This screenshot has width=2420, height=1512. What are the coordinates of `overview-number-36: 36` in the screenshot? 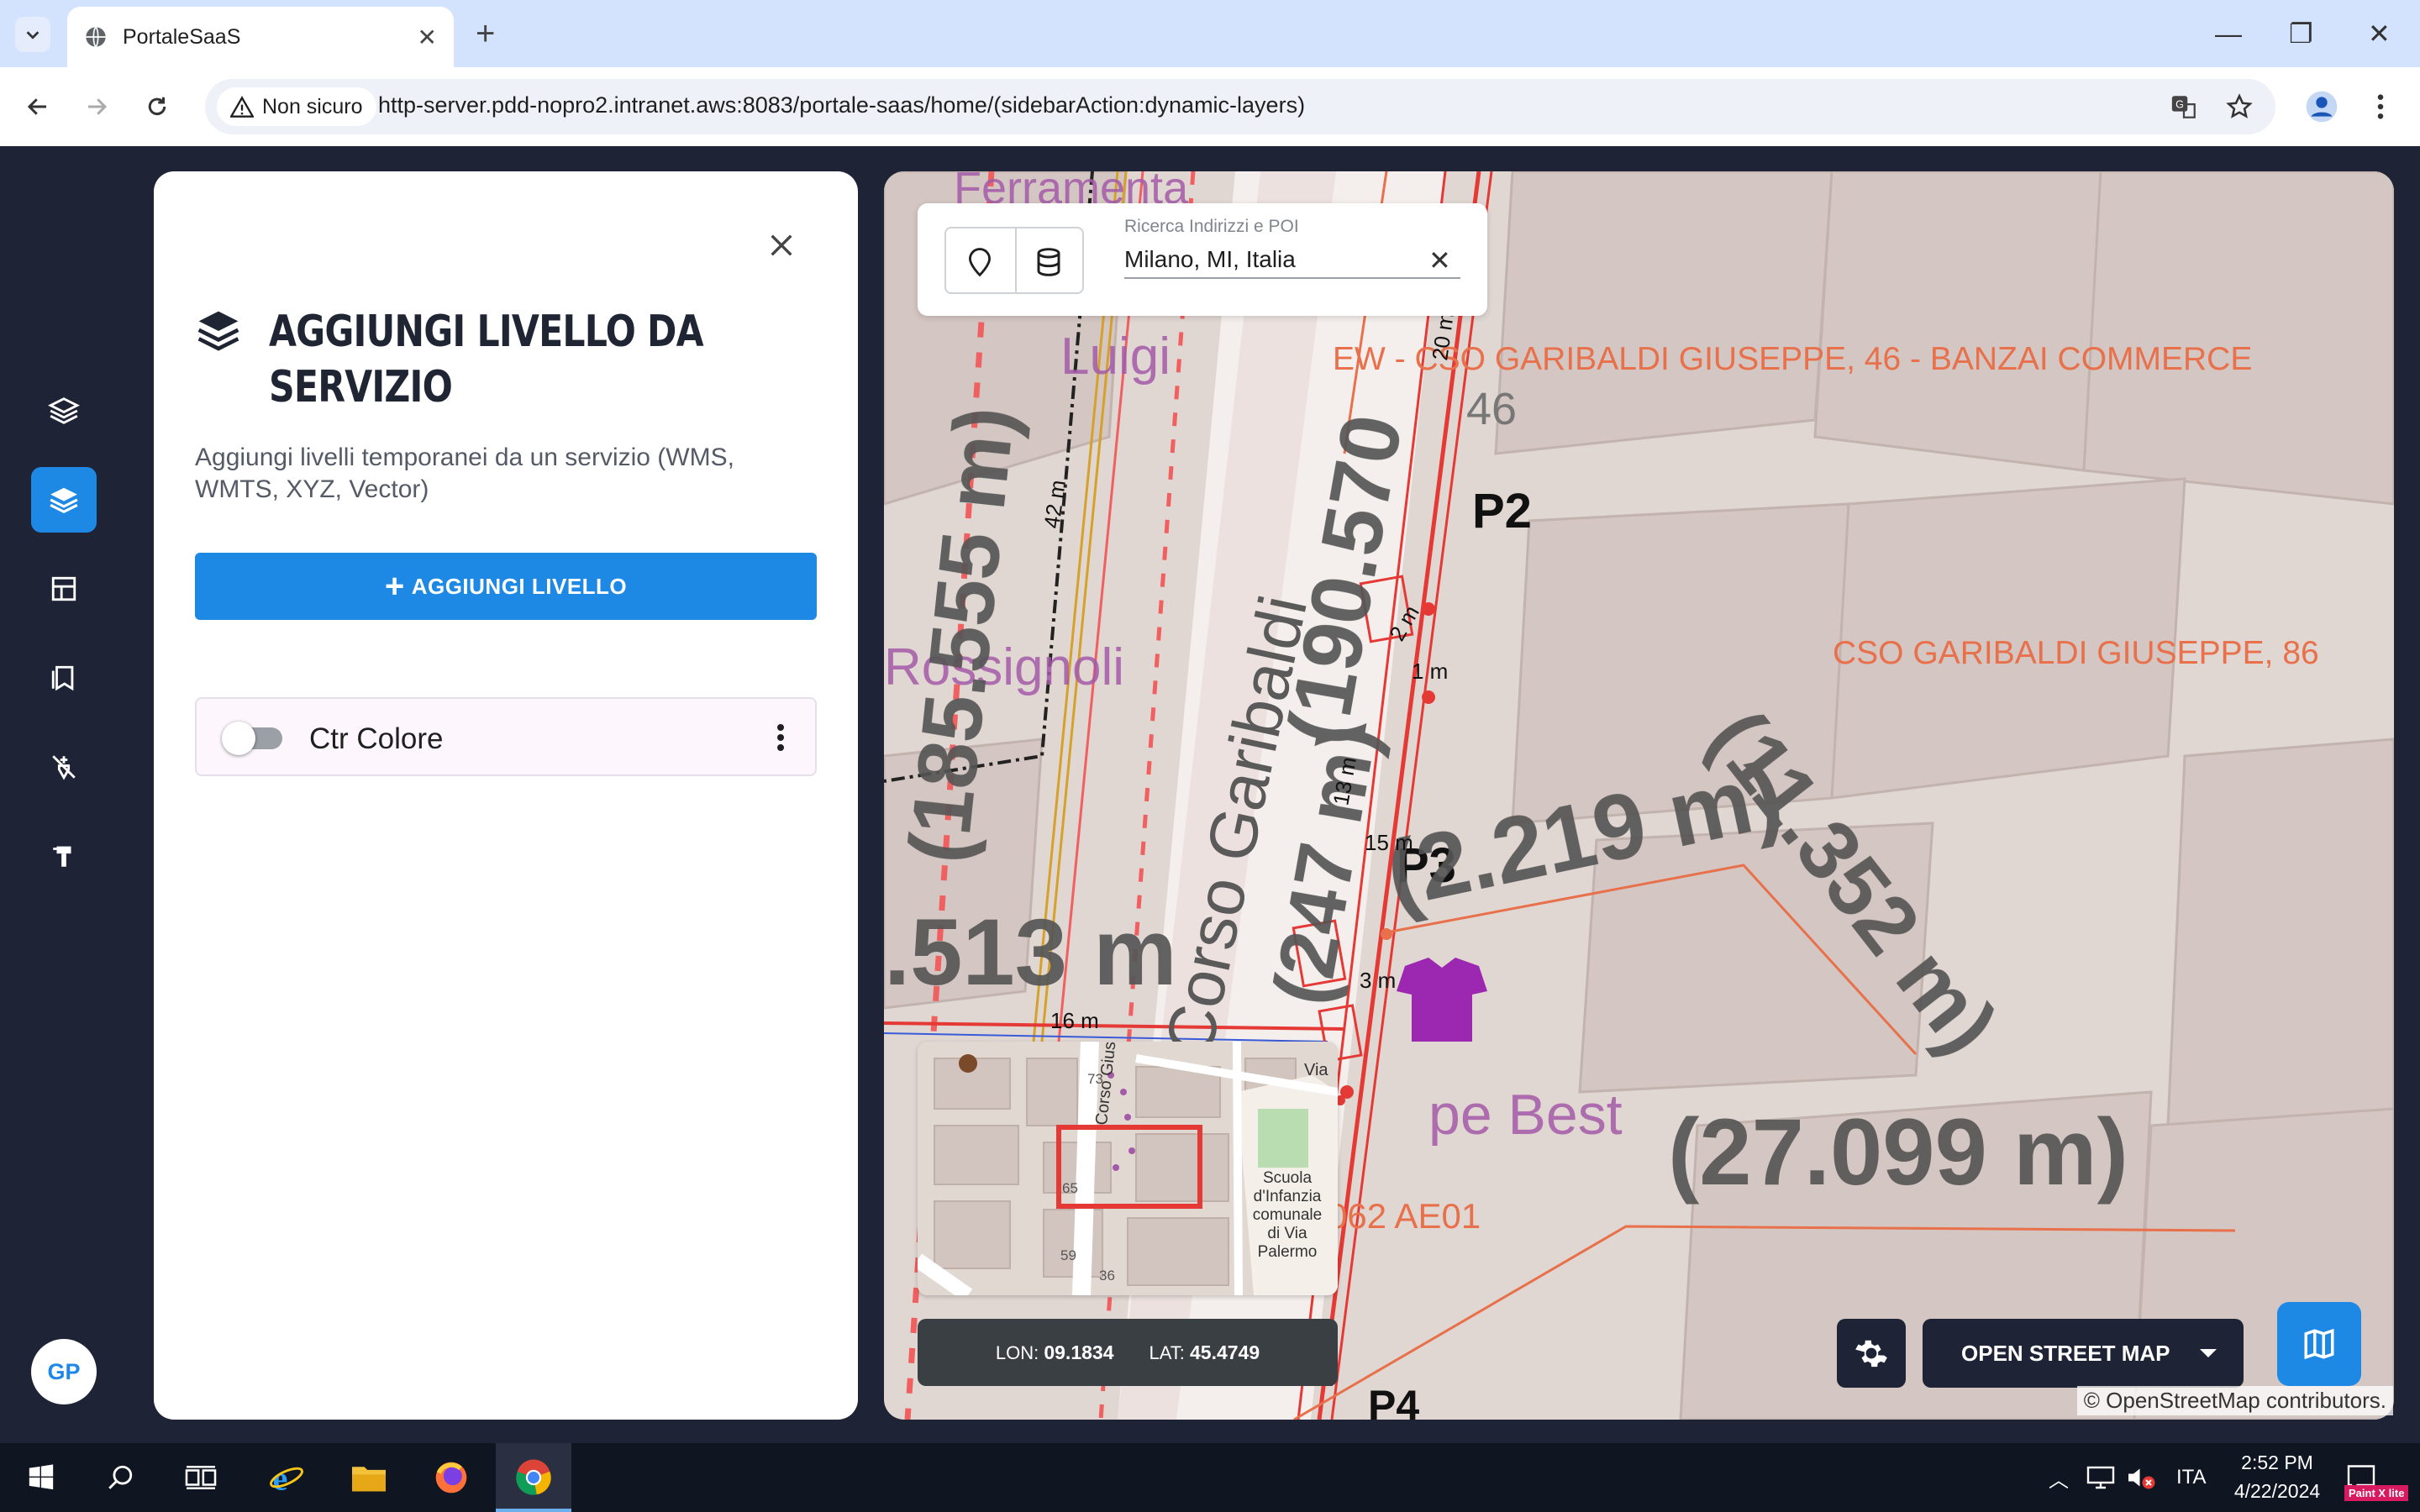 It's located at (1107, 1276).